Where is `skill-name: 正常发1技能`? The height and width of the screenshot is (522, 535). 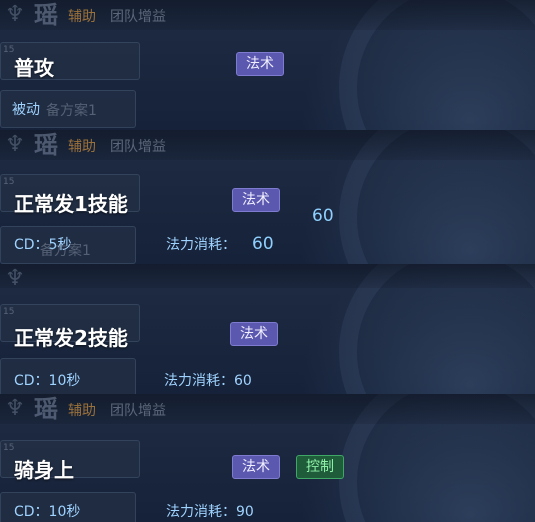
skill-name: 正常发1技能 is located at coordinates (71, 204).